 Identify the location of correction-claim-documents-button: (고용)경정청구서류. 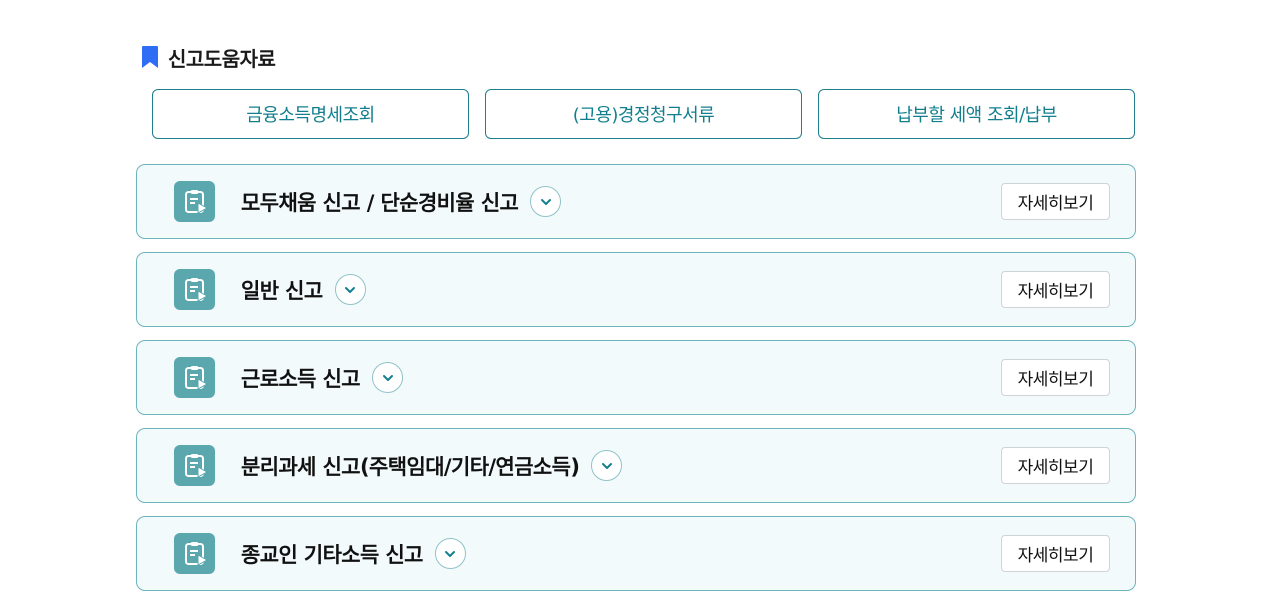
(643, 114).